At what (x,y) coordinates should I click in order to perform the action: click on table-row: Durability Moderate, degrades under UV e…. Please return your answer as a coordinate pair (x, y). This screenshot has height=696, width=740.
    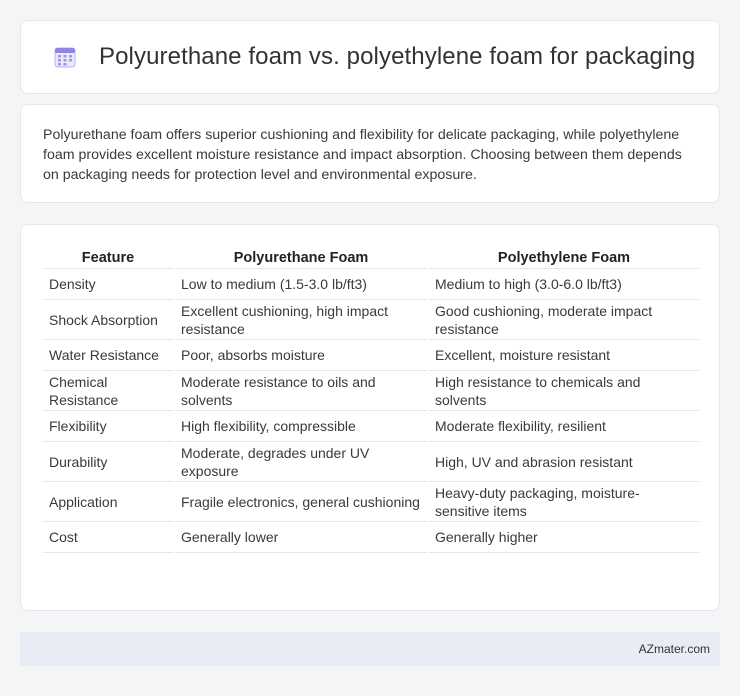
    Looking at the image, I should click on (371, 462).